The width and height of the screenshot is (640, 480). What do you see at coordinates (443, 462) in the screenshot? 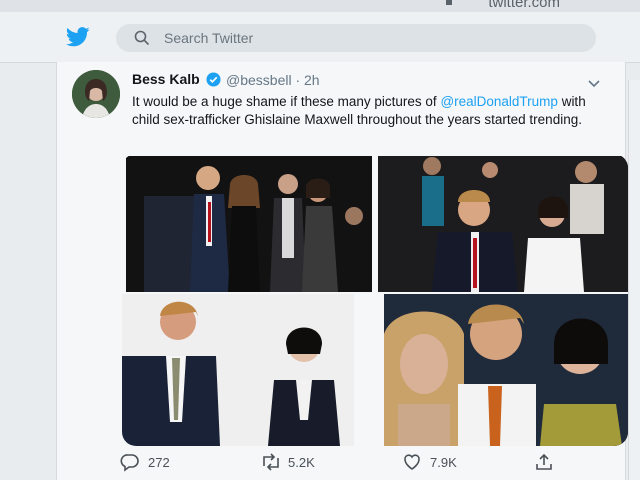
I see `like-count: 7.9K` at bounding box center [443, 462].